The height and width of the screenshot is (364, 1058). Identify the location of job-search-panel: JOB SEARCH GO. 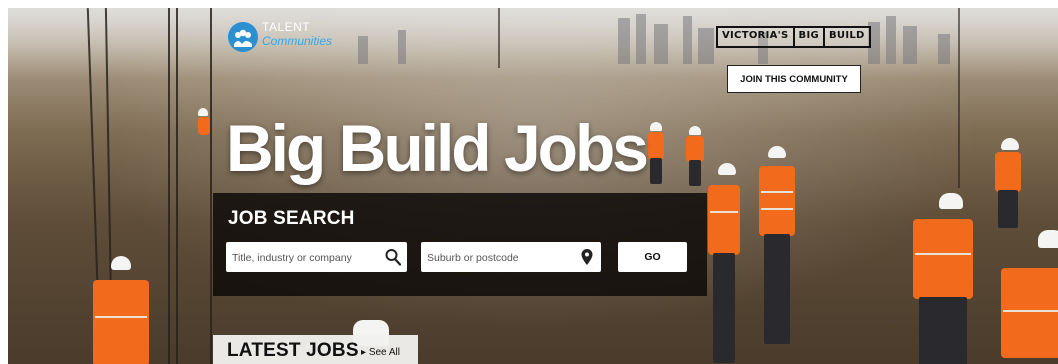
(460, 244).